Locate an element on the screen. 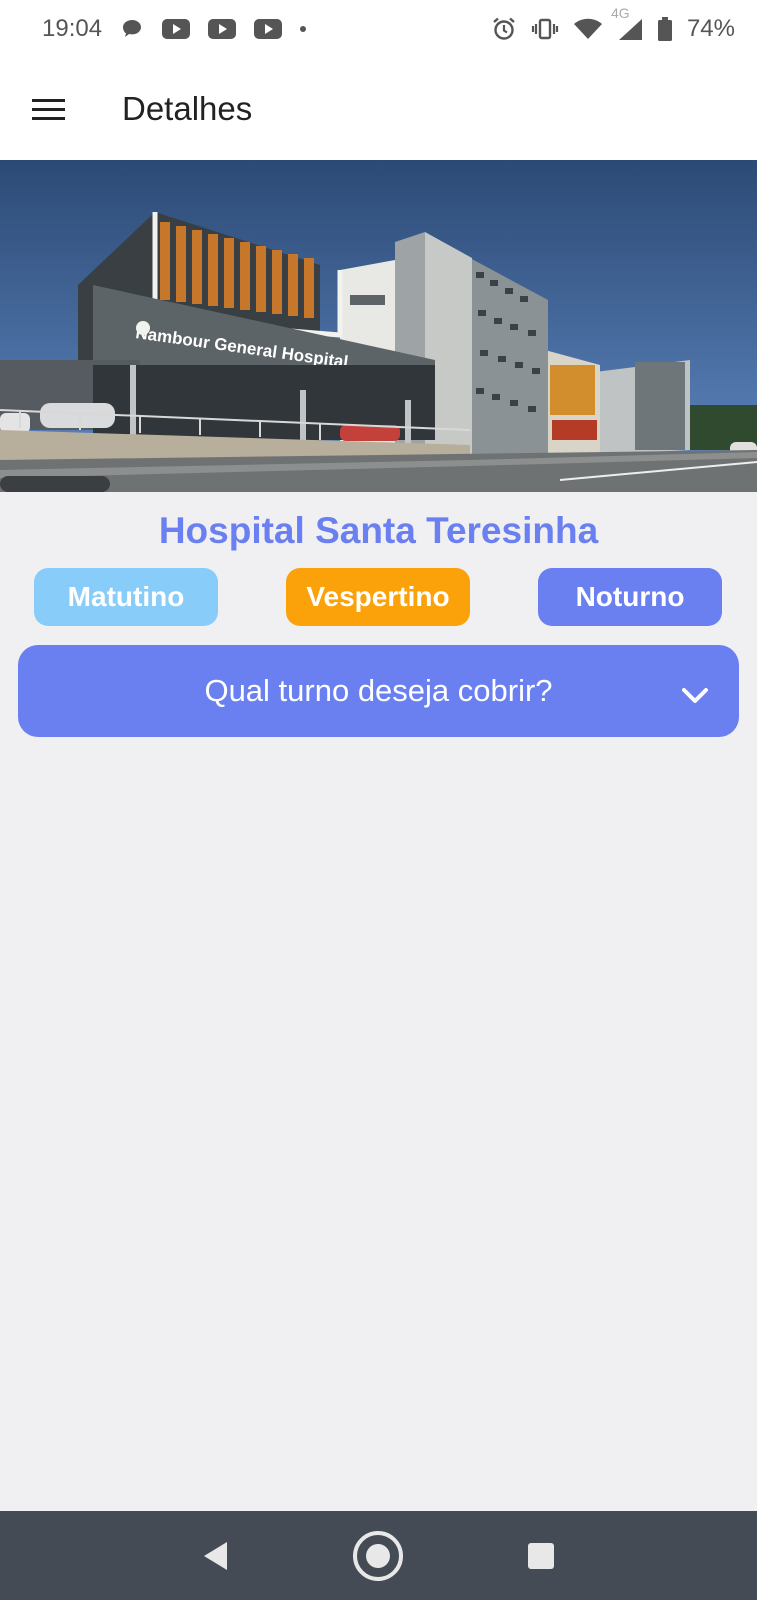 The image size is (757, 1600). system-nav-bar is located at coordinates (378, 1555).